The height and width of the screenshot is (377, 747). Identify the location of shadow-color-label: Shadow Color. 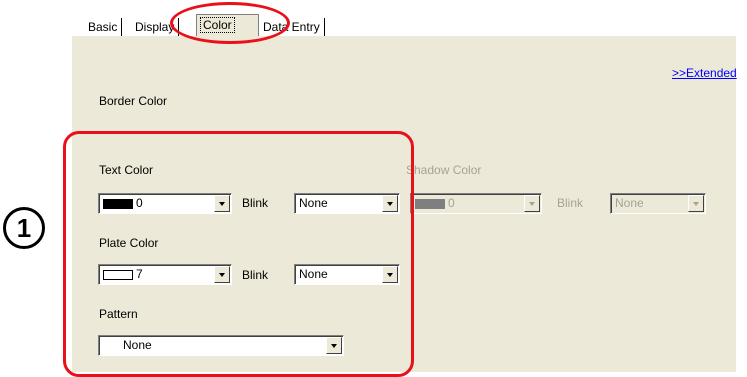
(444, 170).